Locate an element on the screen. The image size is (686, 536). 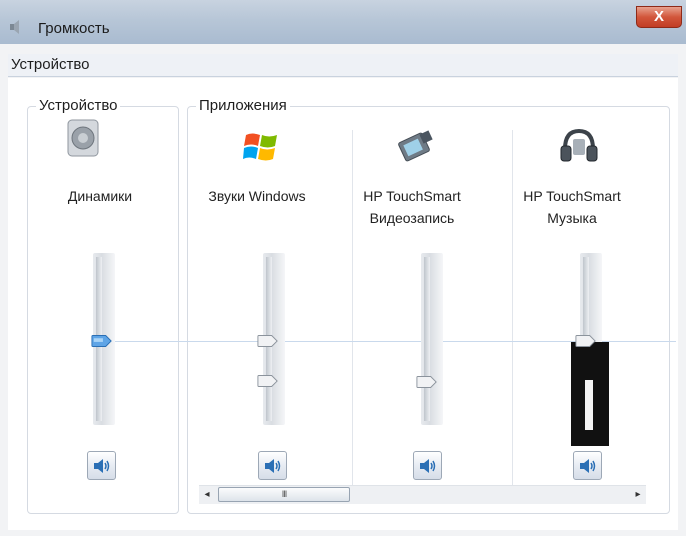
close-button: X is located at coordinates (659, 17).